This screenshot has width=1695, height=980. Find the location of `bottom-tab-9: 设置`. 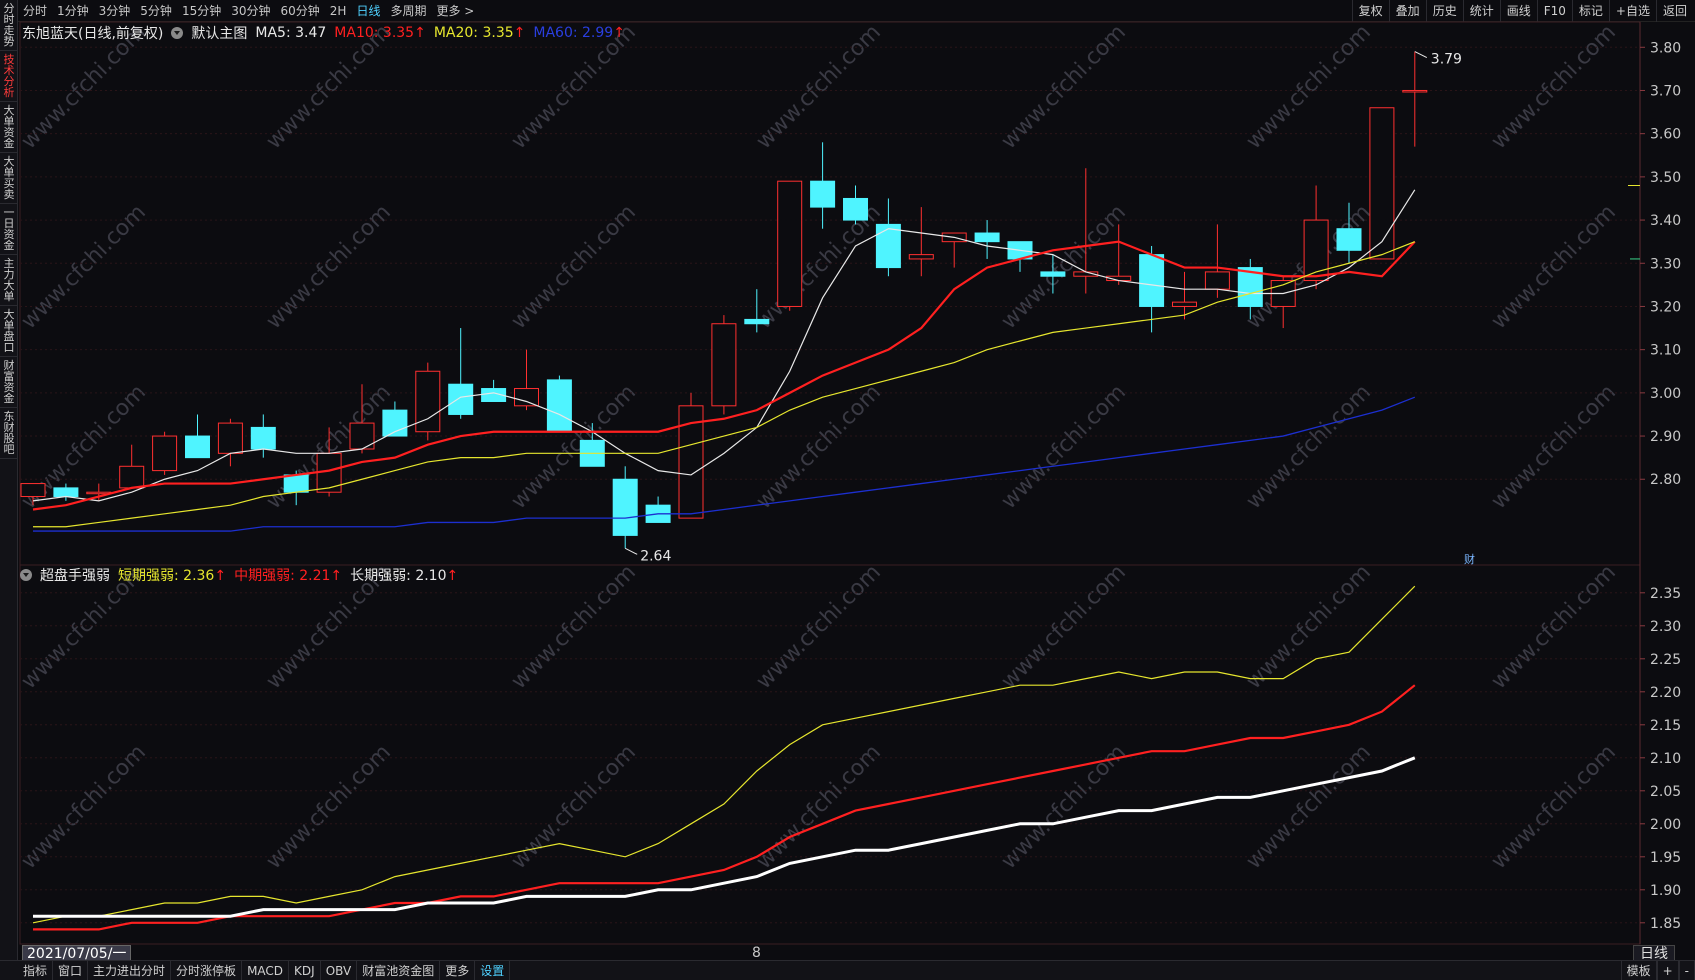

bottom-tab-9: 设置 is located at coordinates (493, 970).